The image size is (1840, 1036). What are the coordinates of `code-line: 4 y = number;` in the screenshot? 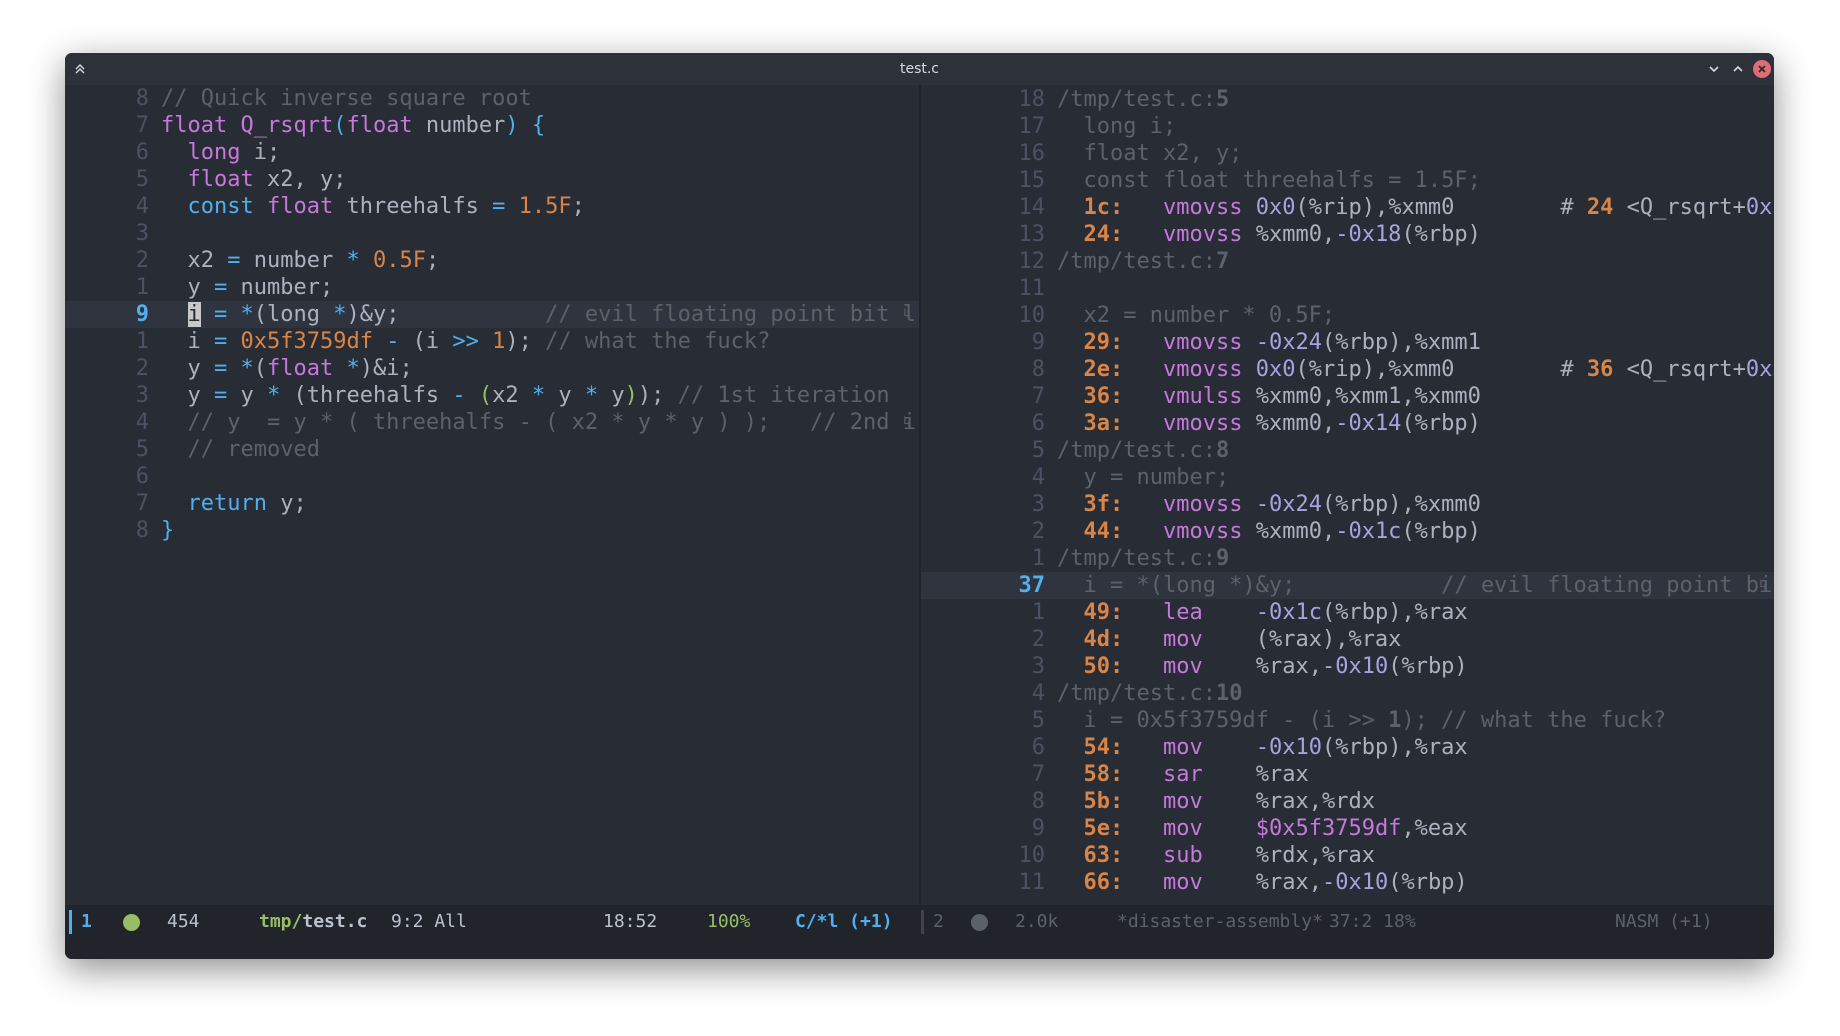 It's located at (1347, 477).